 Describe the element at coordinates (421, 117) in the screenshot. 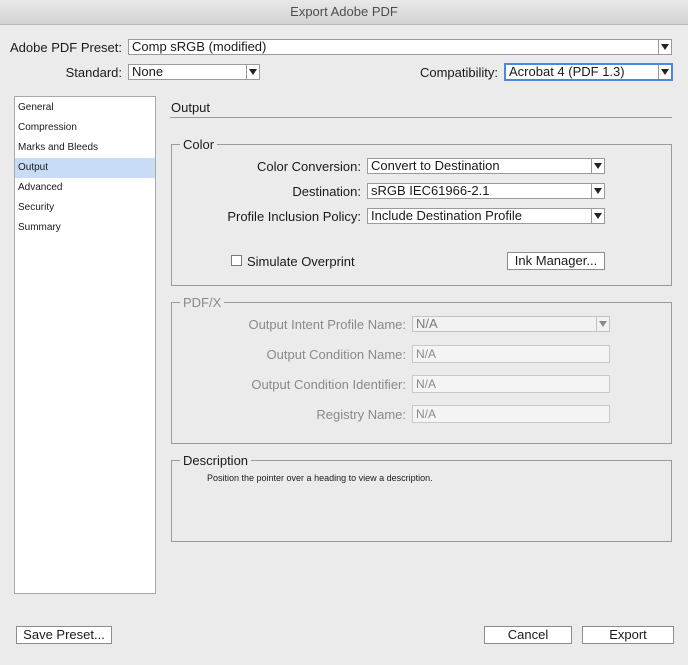

I see `heading-divider` at that location.